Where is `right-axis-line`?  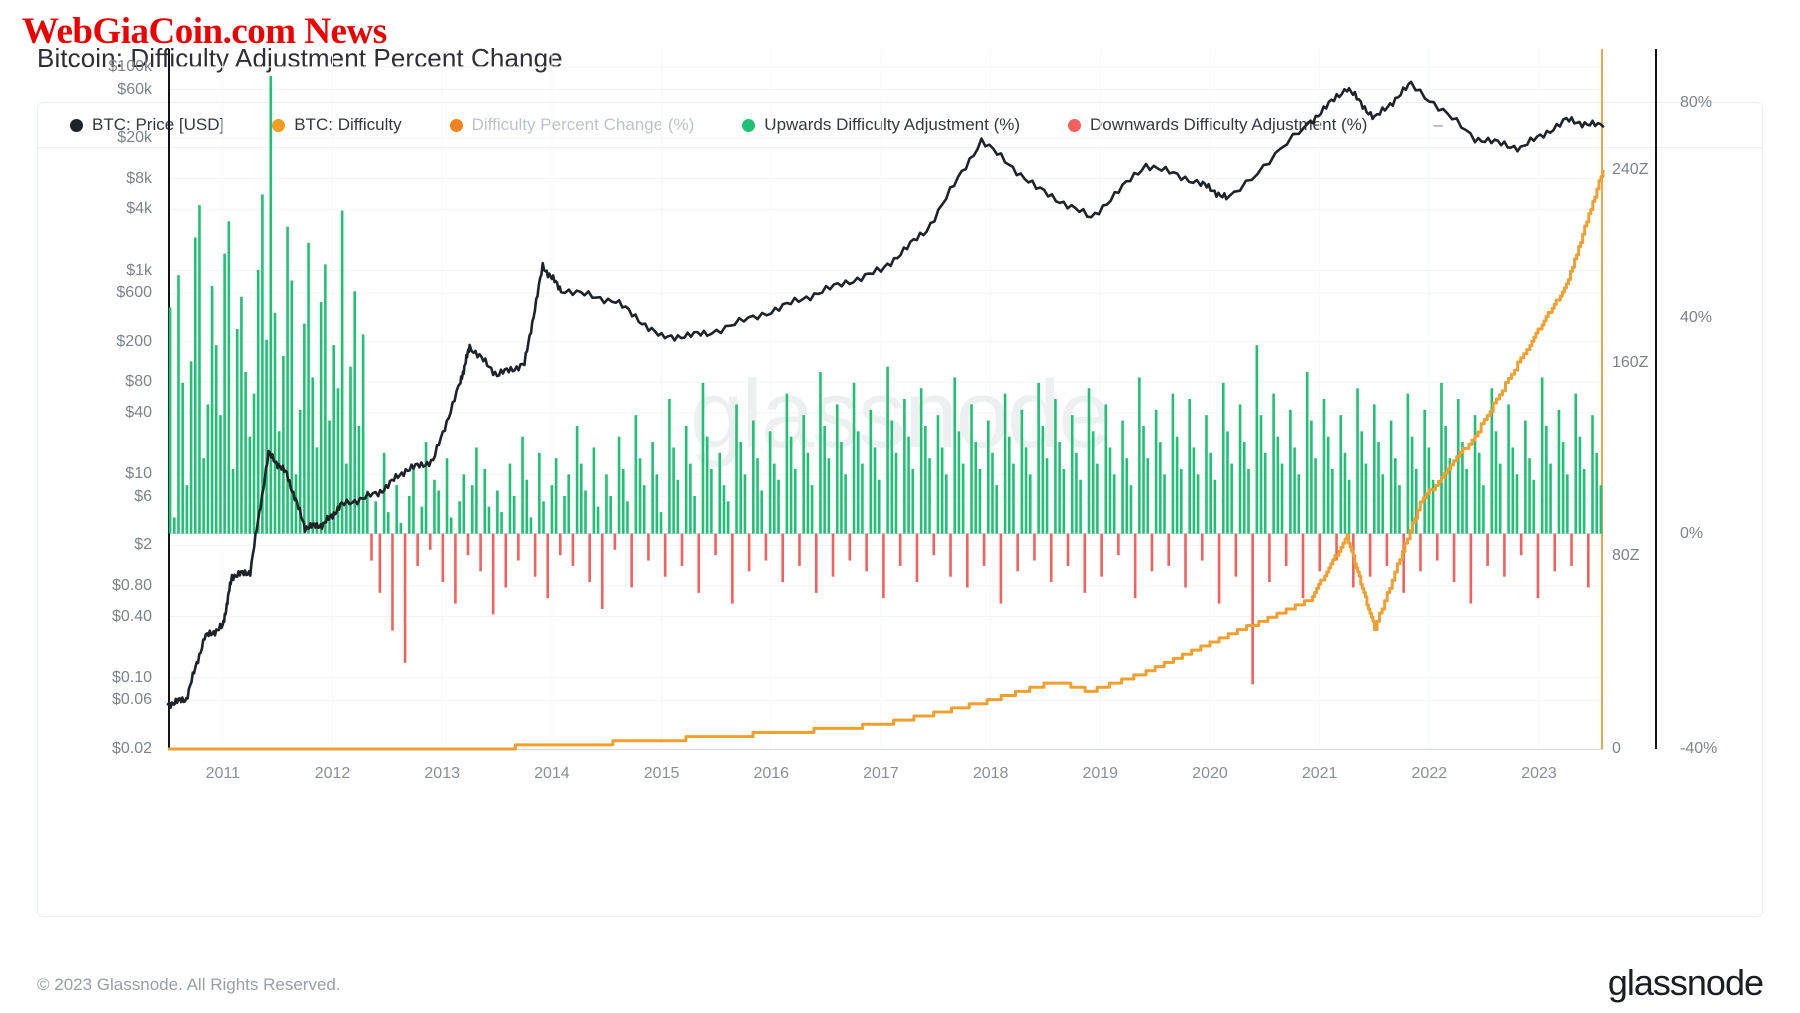 right-axis-line is located at coordinates (1656, 399).